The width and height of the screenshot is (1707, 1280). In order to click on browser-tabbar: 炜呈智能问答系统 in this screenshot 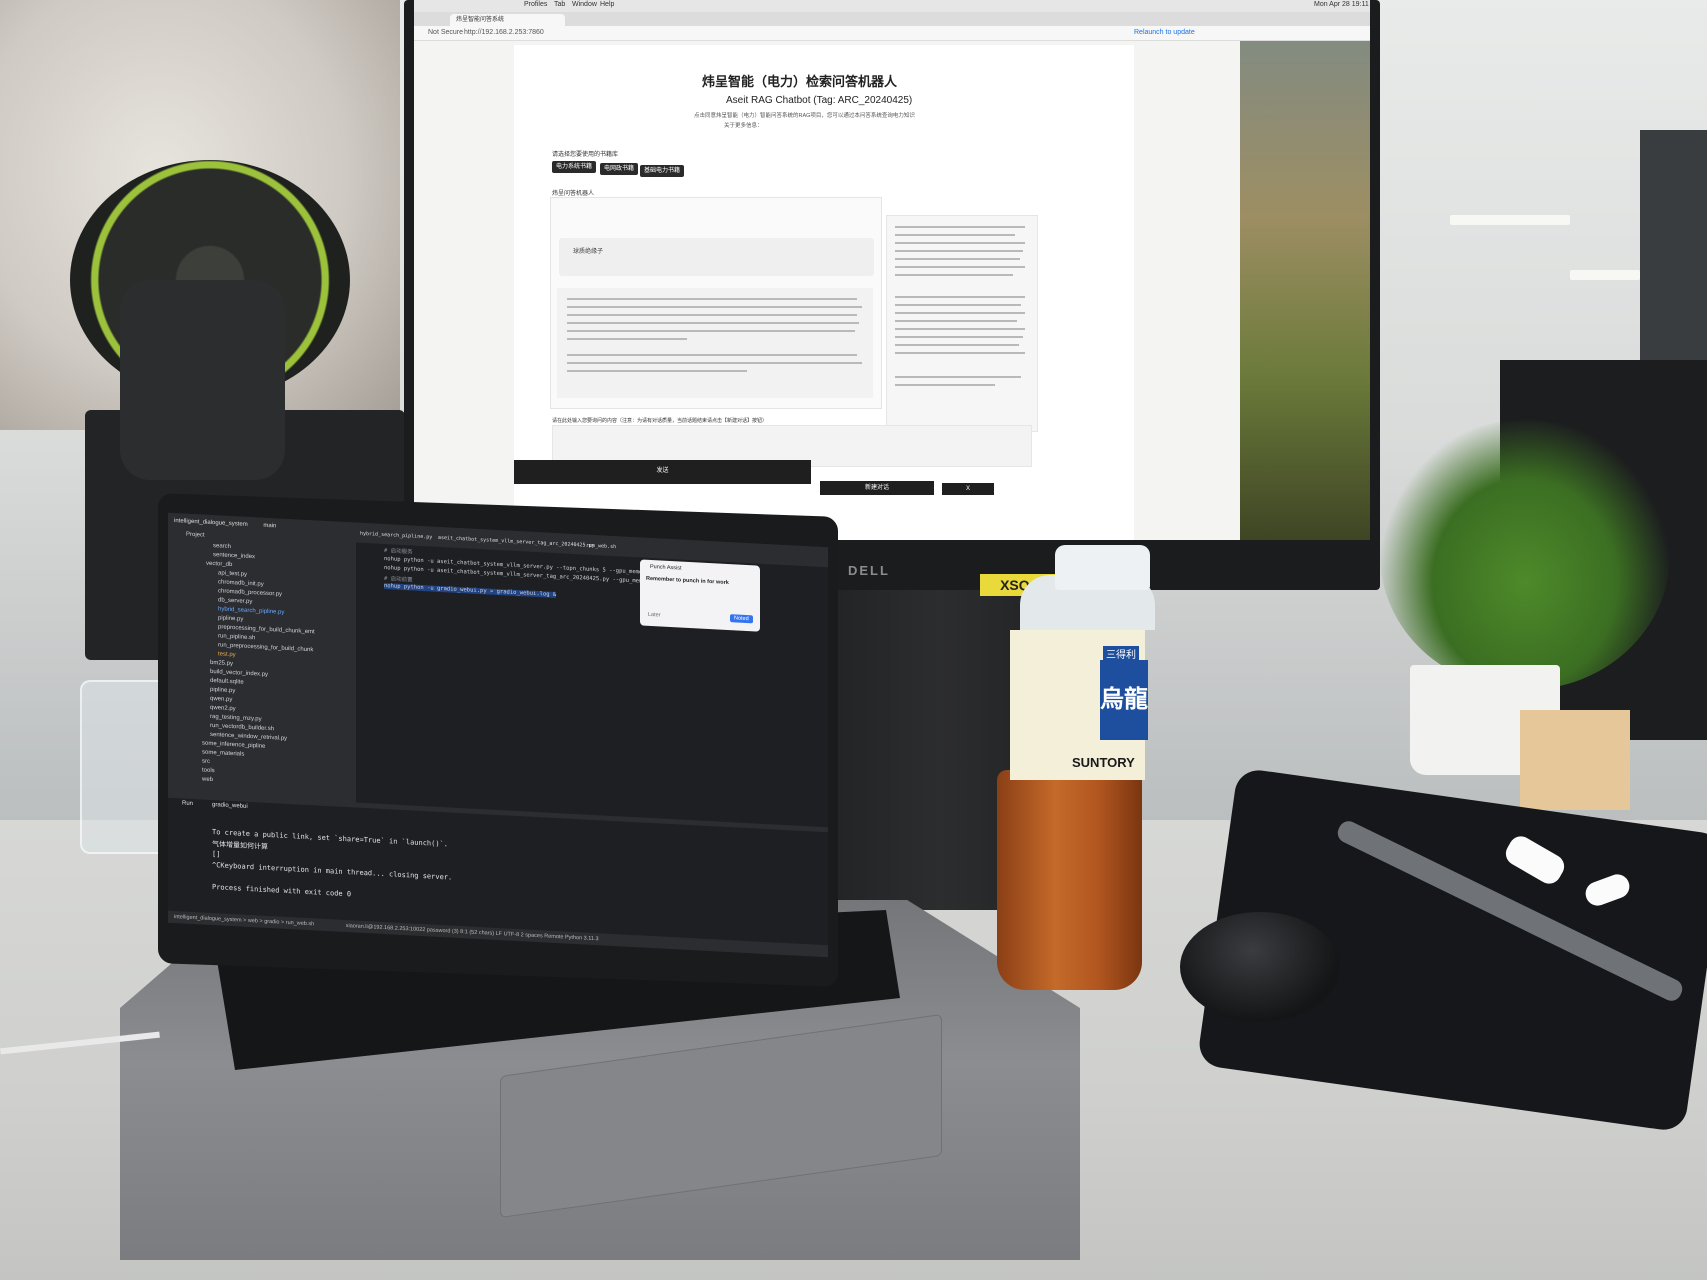, I will do `click(892, 19)`.